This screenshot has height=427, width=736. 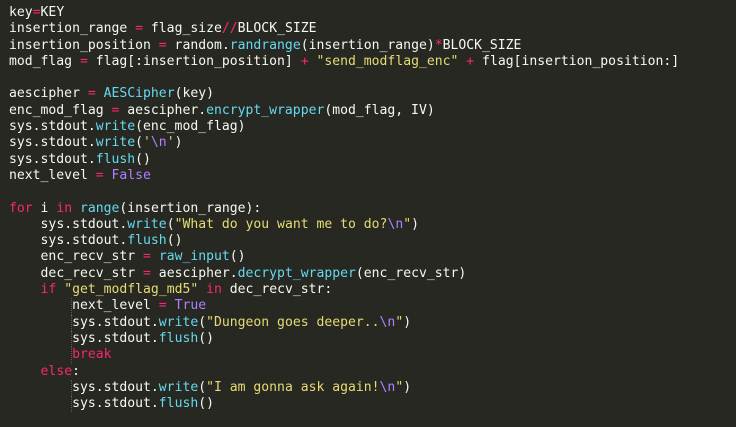 I want to click on code-token: BLOCK_SIZE, so click(x=482, y=45).